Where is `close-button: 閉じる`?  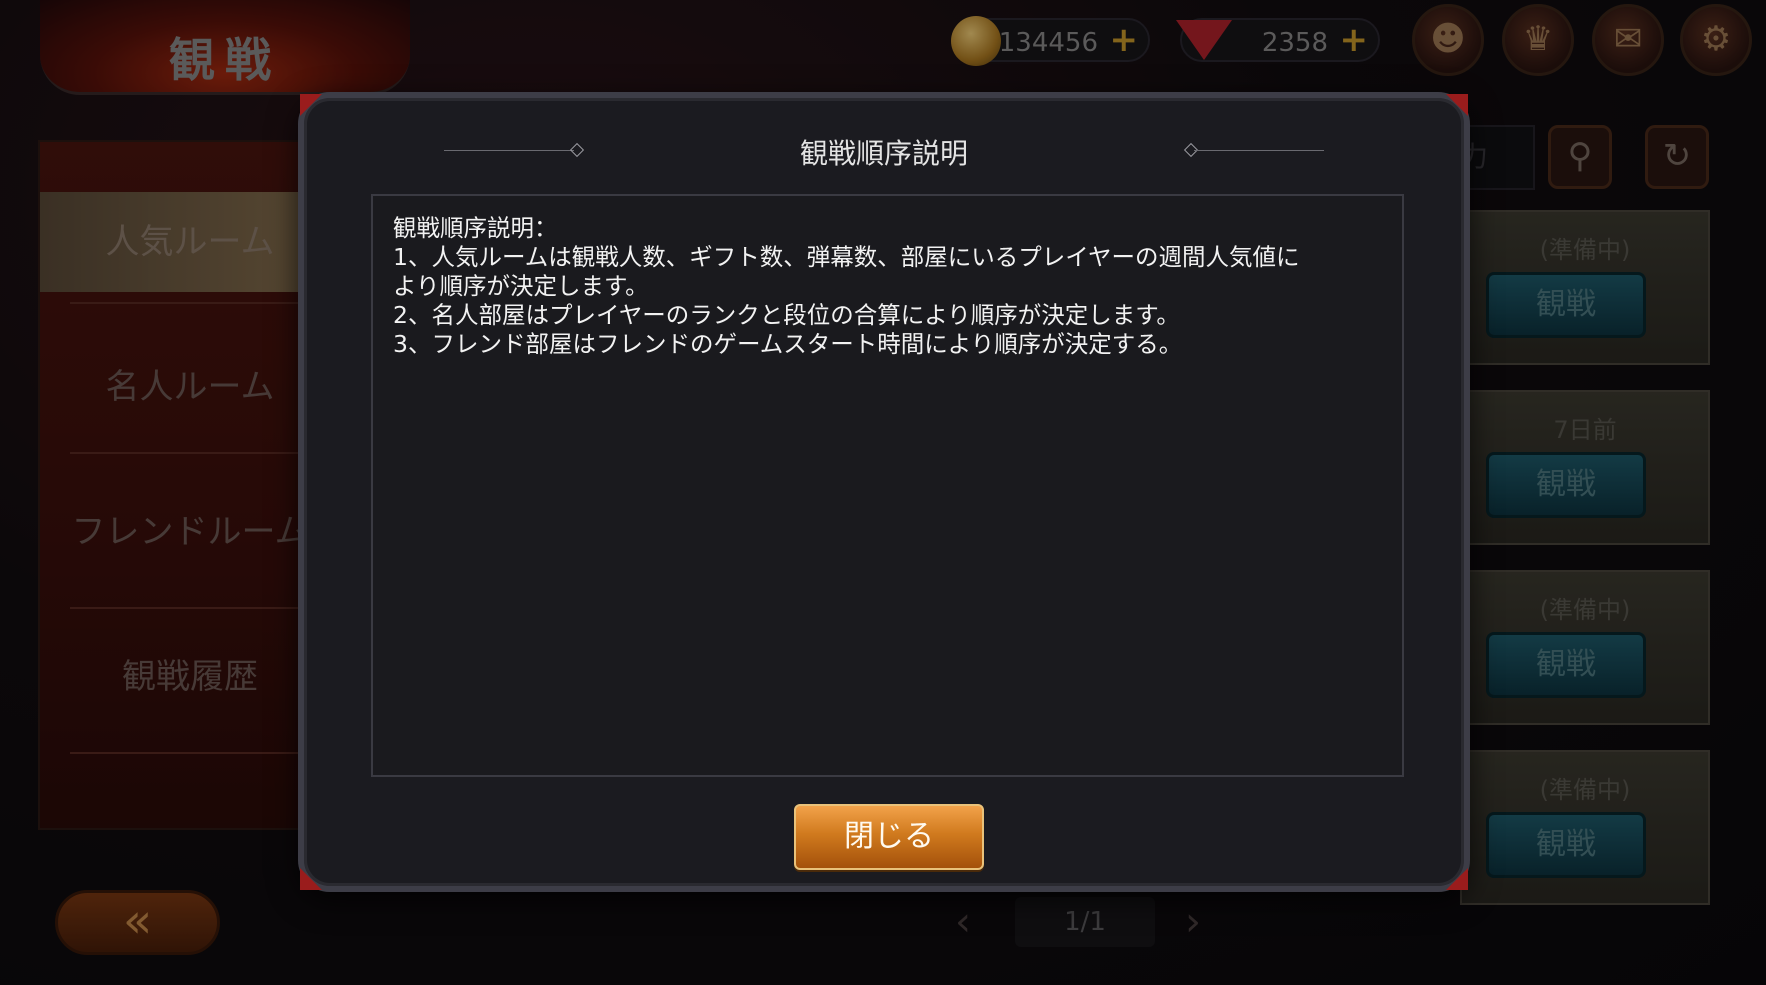
close-button: 閉じる is located at coordinates (889, 837).